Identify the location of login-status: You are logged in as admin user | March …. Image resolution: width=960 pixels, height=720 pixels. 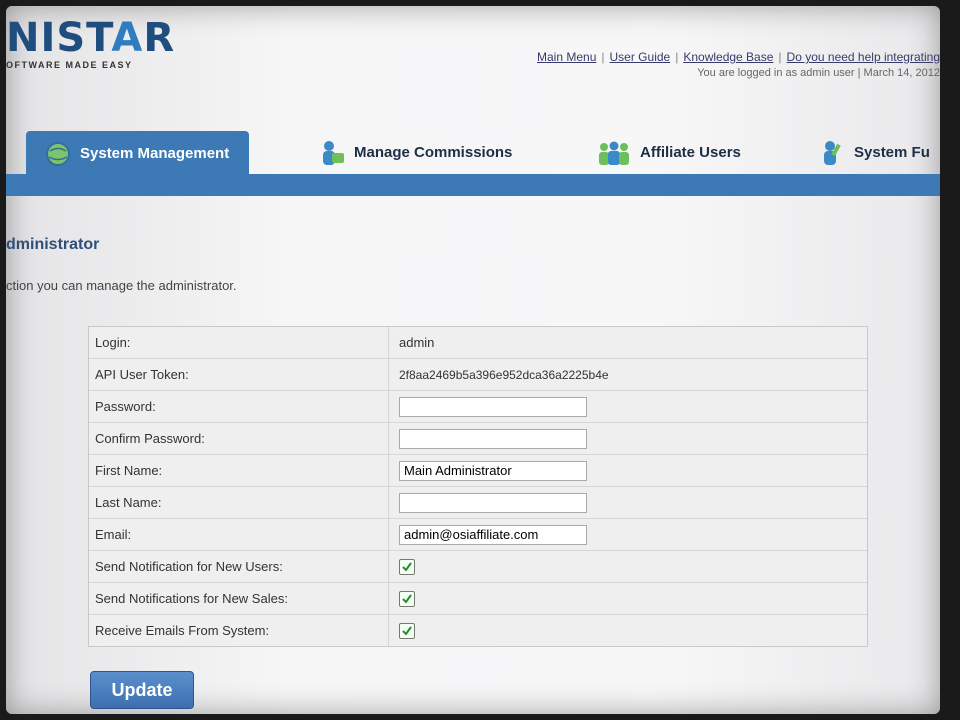
(818, 73).